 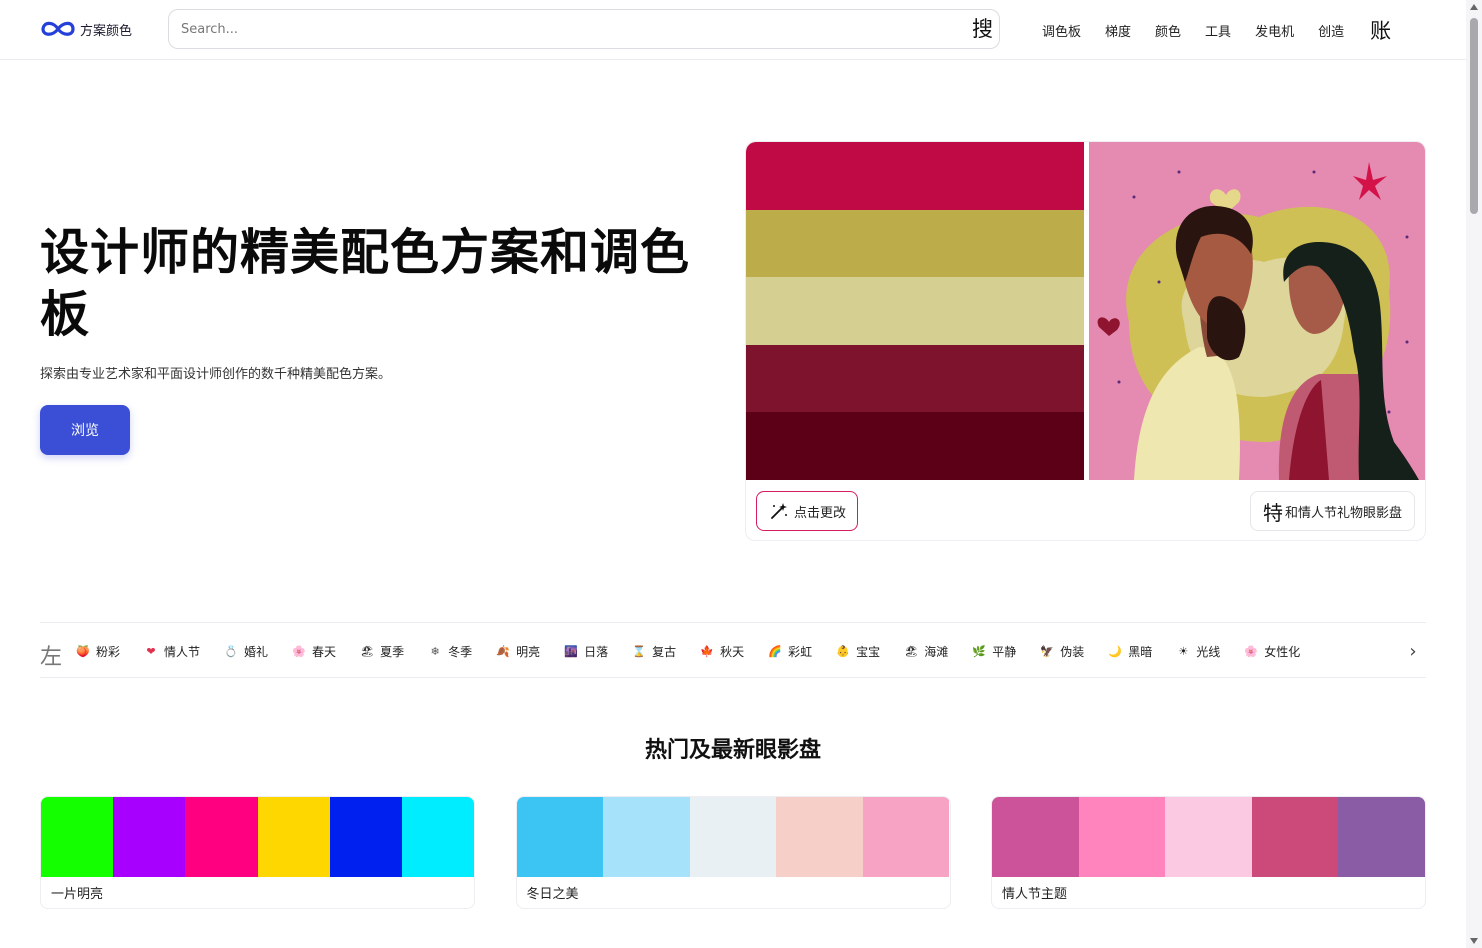 I want to click on category-icon: 💍, so click(x=231, y=651).